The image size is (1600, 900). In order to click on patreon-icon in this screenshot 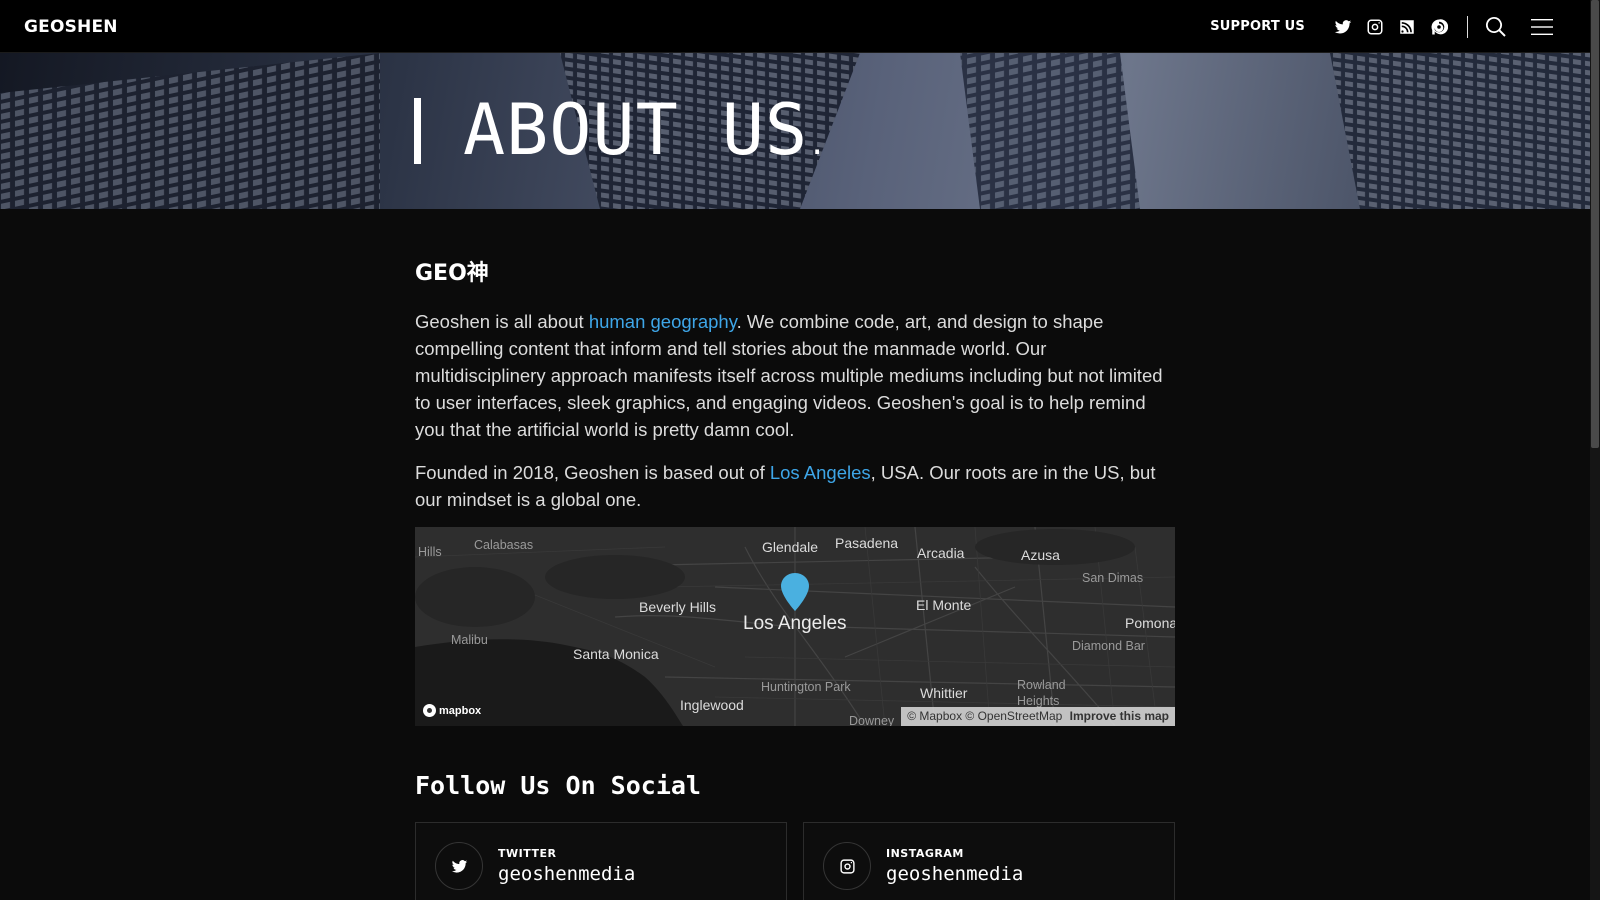, I will do `click(1439, 27)`.